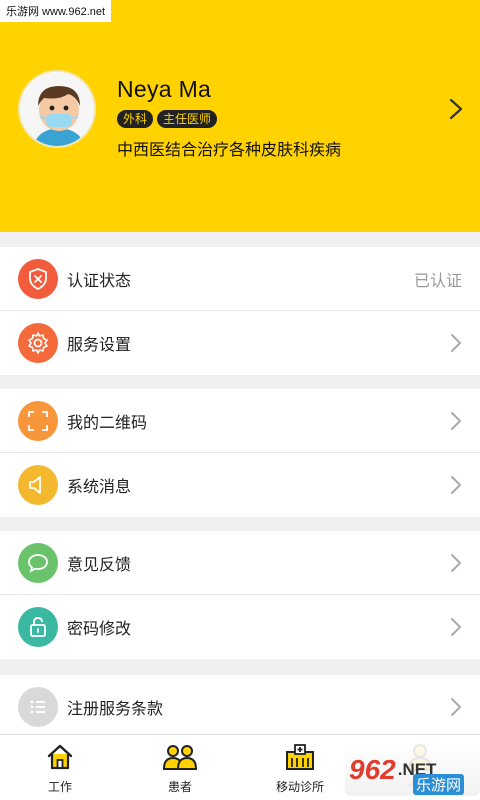 The width and height of the screenshot is (480, 800). Describe the element at coordinates (135, 119) in the screenshot. I see `department-tag: 外科` at that location.